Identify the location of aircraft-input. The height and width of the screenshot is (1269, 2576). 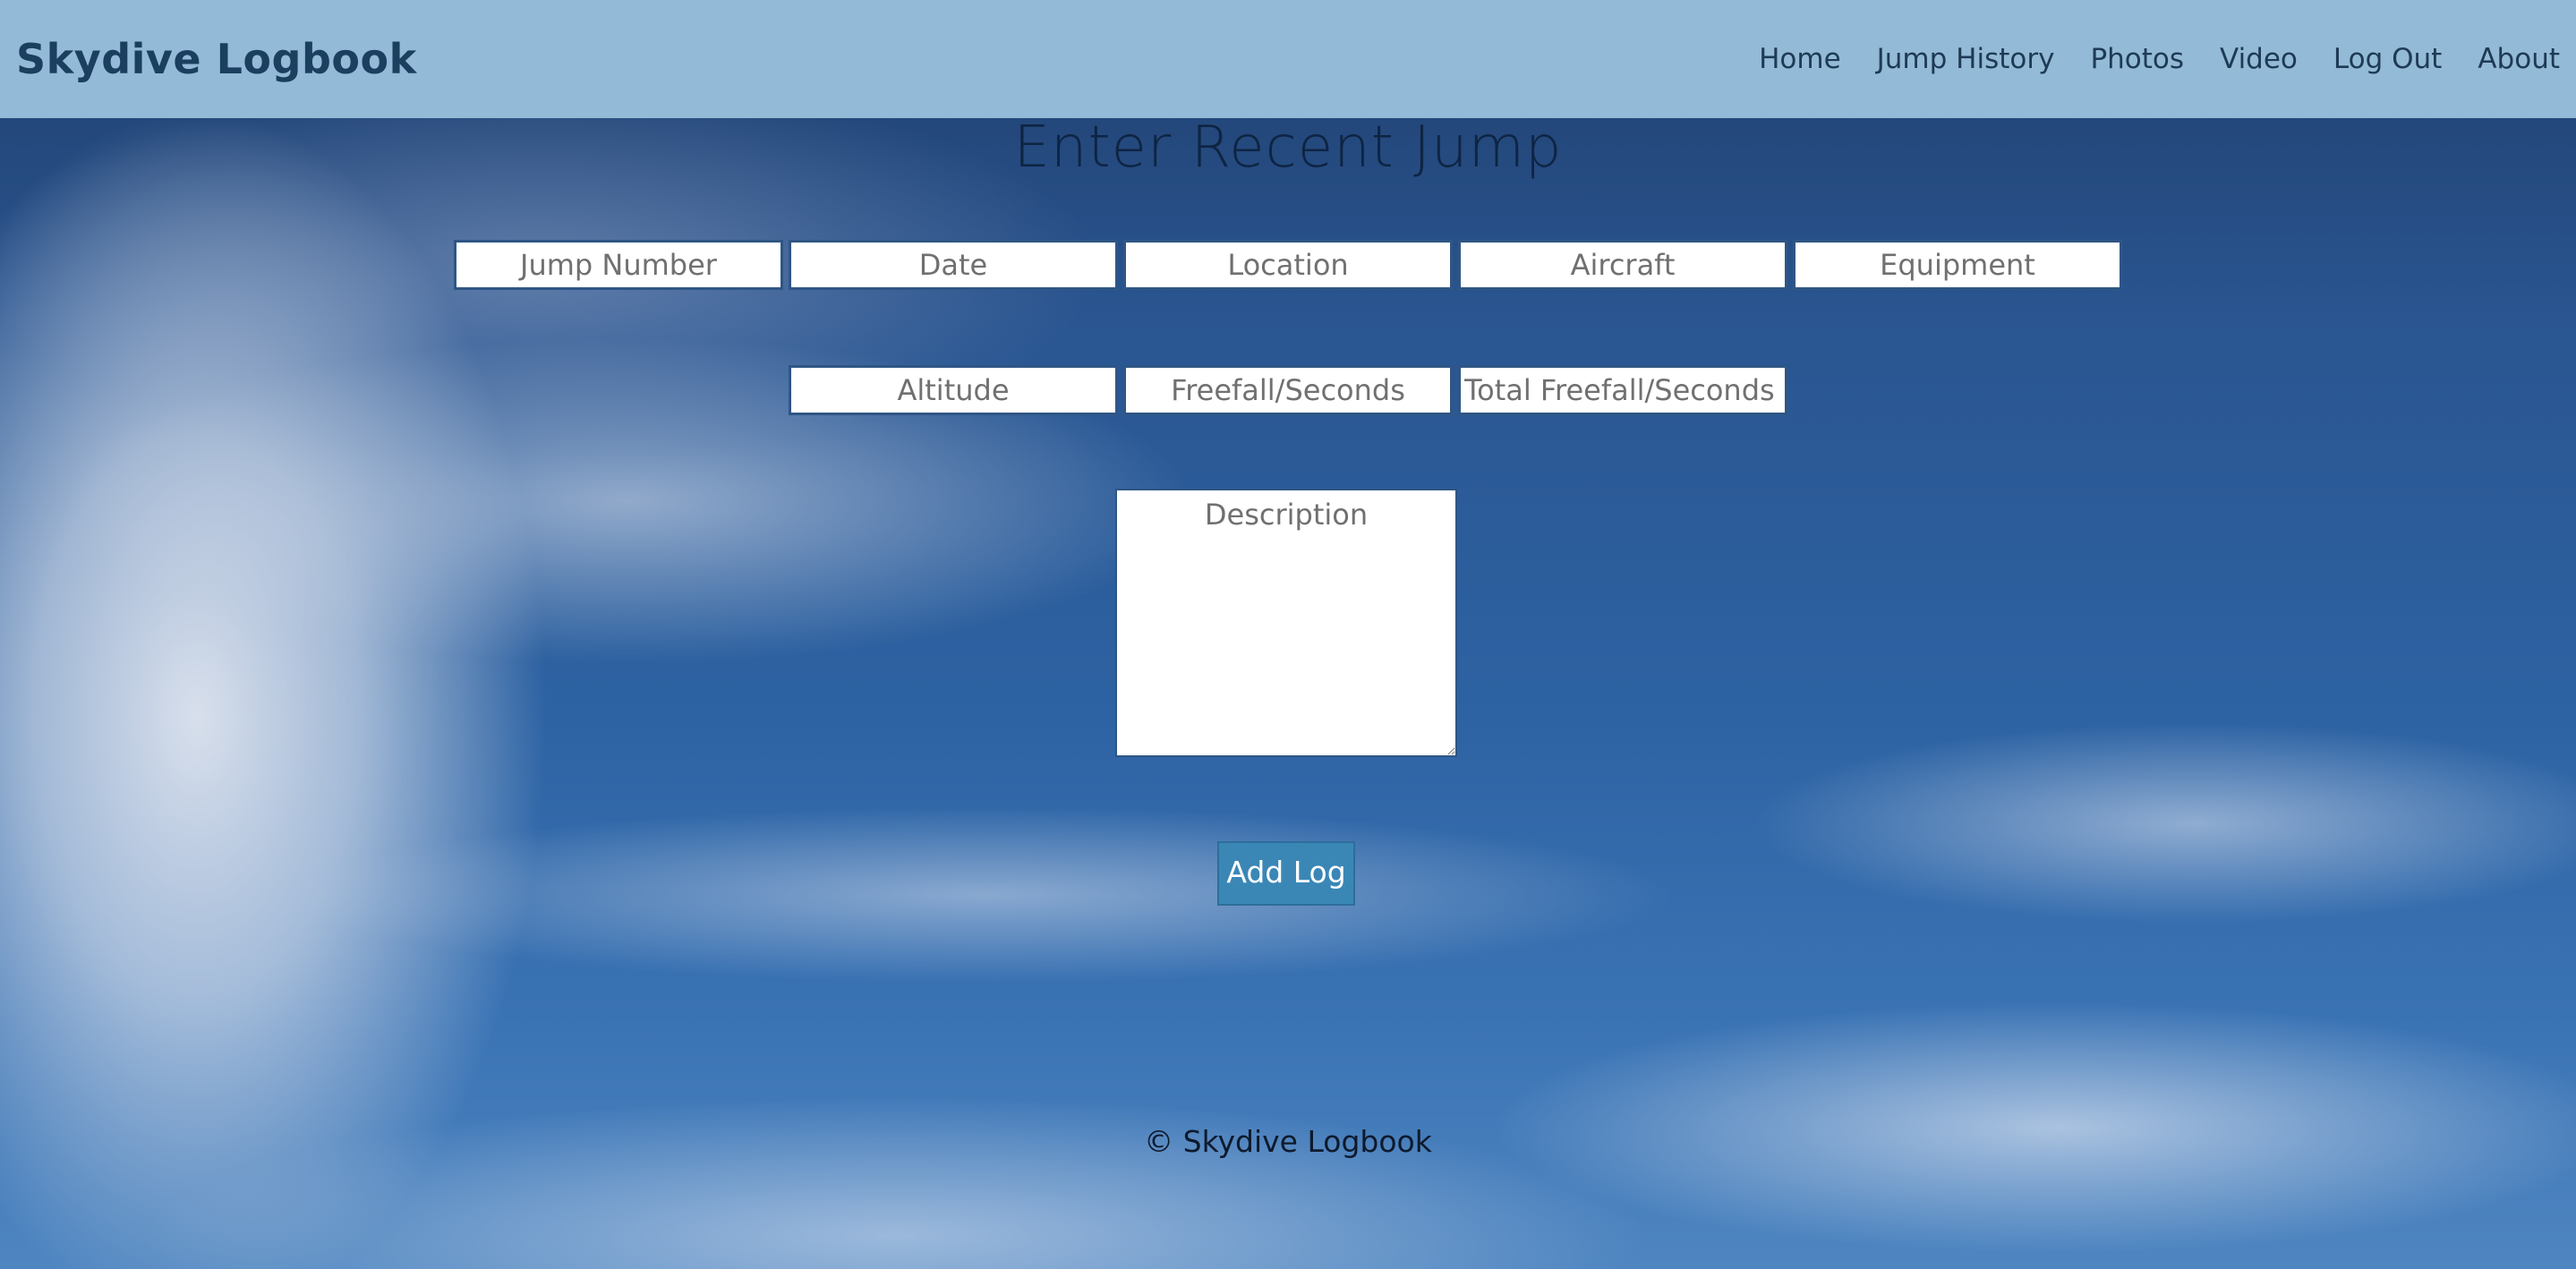
(1622, 265).